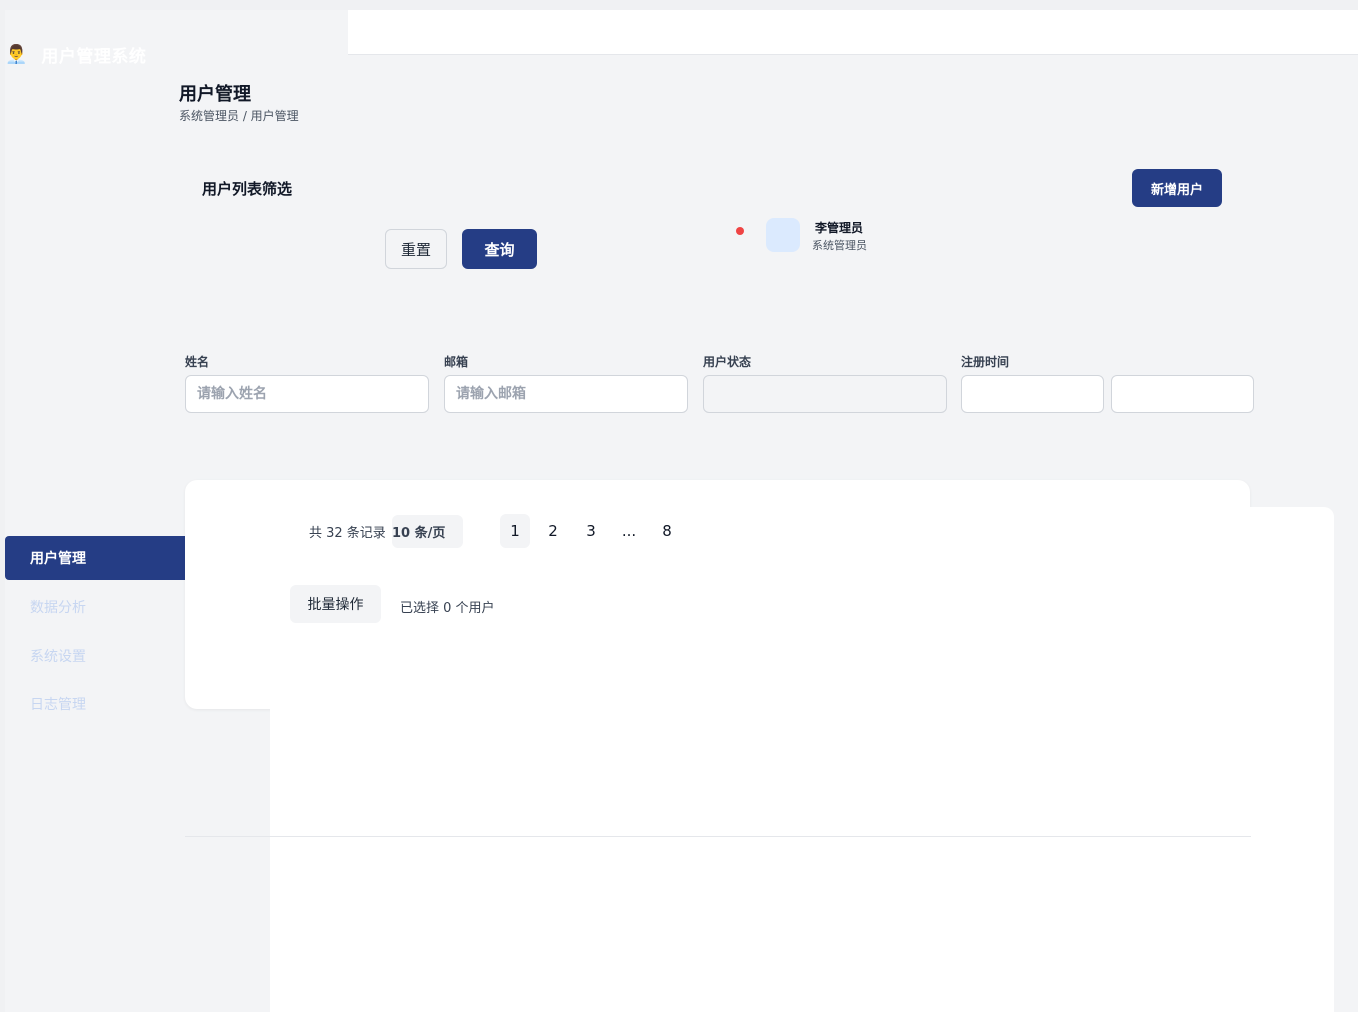  What do you see at coordinates (783, 235) in the screenshot?
I see `avatar` at bounding box center [783, 235].